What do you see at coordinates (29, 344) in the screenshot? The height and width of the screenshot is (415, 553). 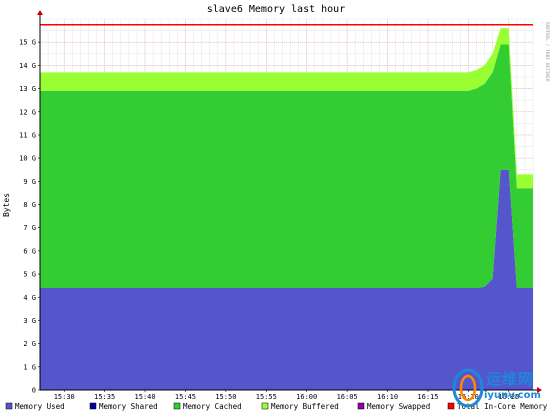 I see `y-tick-label: 2 G` at bounding box center [29, 344].